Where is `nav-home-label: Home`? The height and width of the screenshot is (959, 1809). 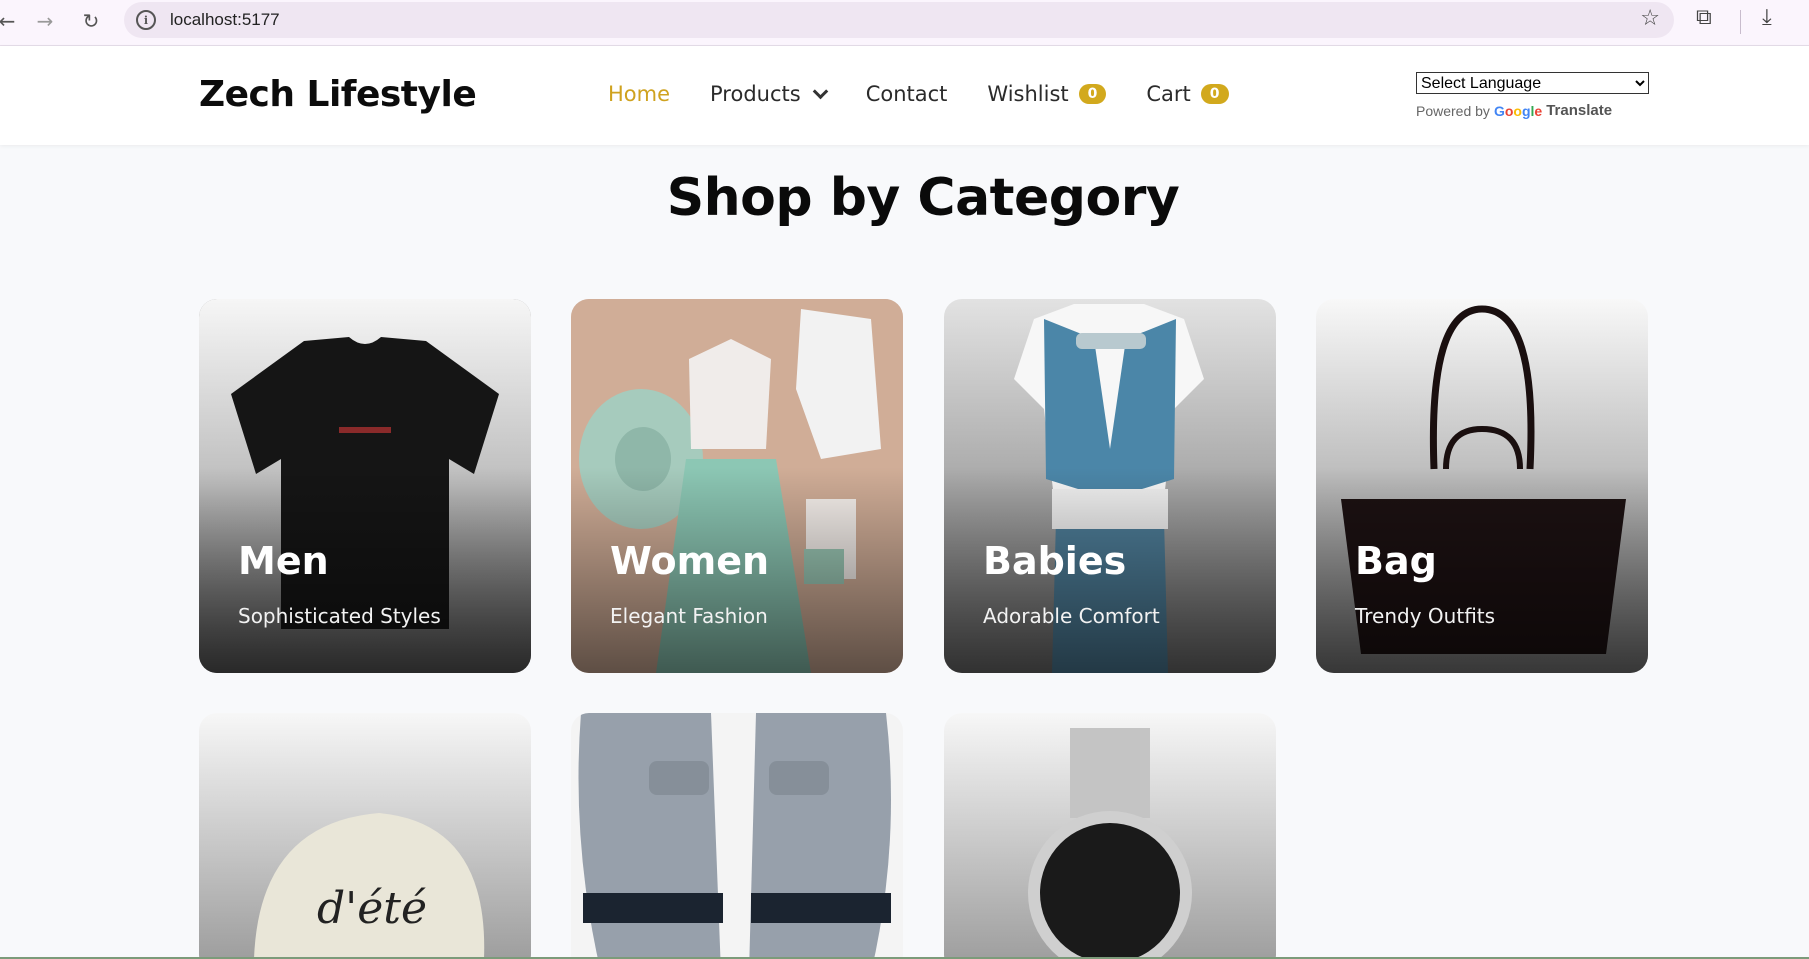
nav-home-label: Home is located at coordinates (639, 94).